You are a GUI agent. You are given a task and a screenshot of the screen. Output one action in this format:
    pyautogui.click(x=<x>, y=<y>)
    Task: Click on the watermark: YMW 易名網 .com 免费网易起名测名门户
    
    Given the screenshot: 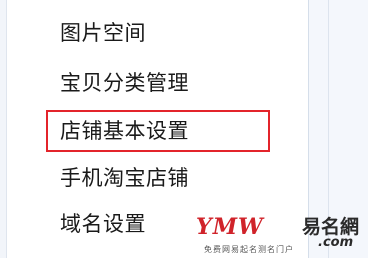 What is the action you would take?
    pyautogui.click(x=282, y=236)
    